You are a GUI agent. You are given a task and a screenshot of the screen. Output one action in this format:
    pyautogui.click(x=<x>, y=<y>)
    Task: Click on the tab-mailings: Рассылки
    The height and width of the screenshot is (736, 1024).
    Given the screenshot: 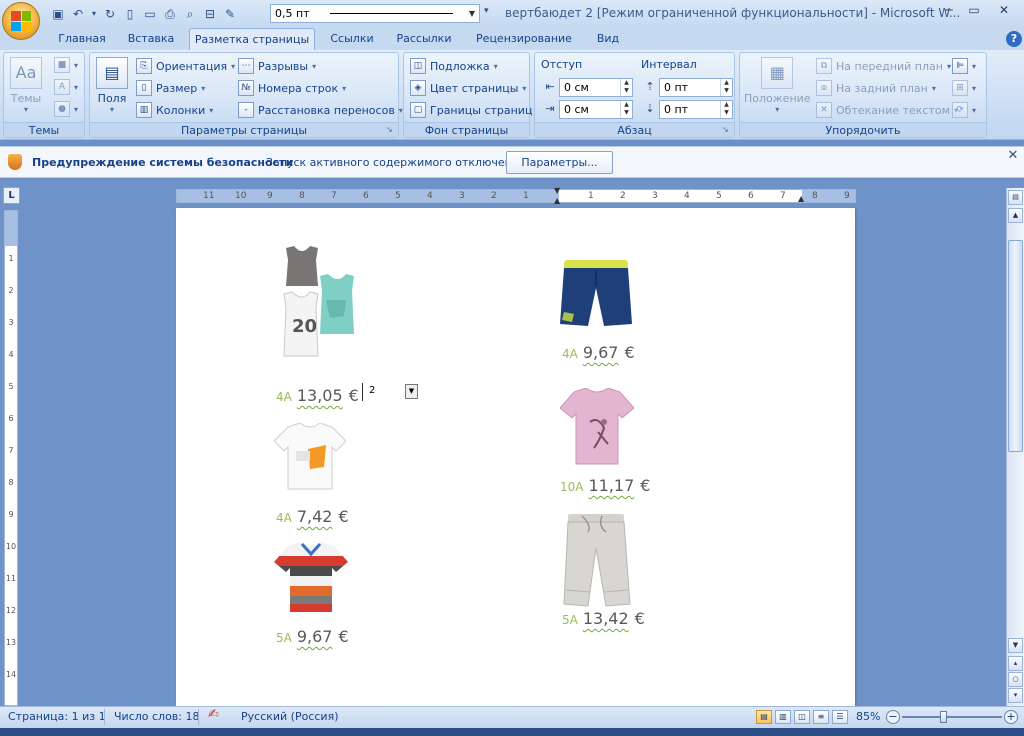 What is the action you would take?
    pyautogui.click(x=424, y=39)
    